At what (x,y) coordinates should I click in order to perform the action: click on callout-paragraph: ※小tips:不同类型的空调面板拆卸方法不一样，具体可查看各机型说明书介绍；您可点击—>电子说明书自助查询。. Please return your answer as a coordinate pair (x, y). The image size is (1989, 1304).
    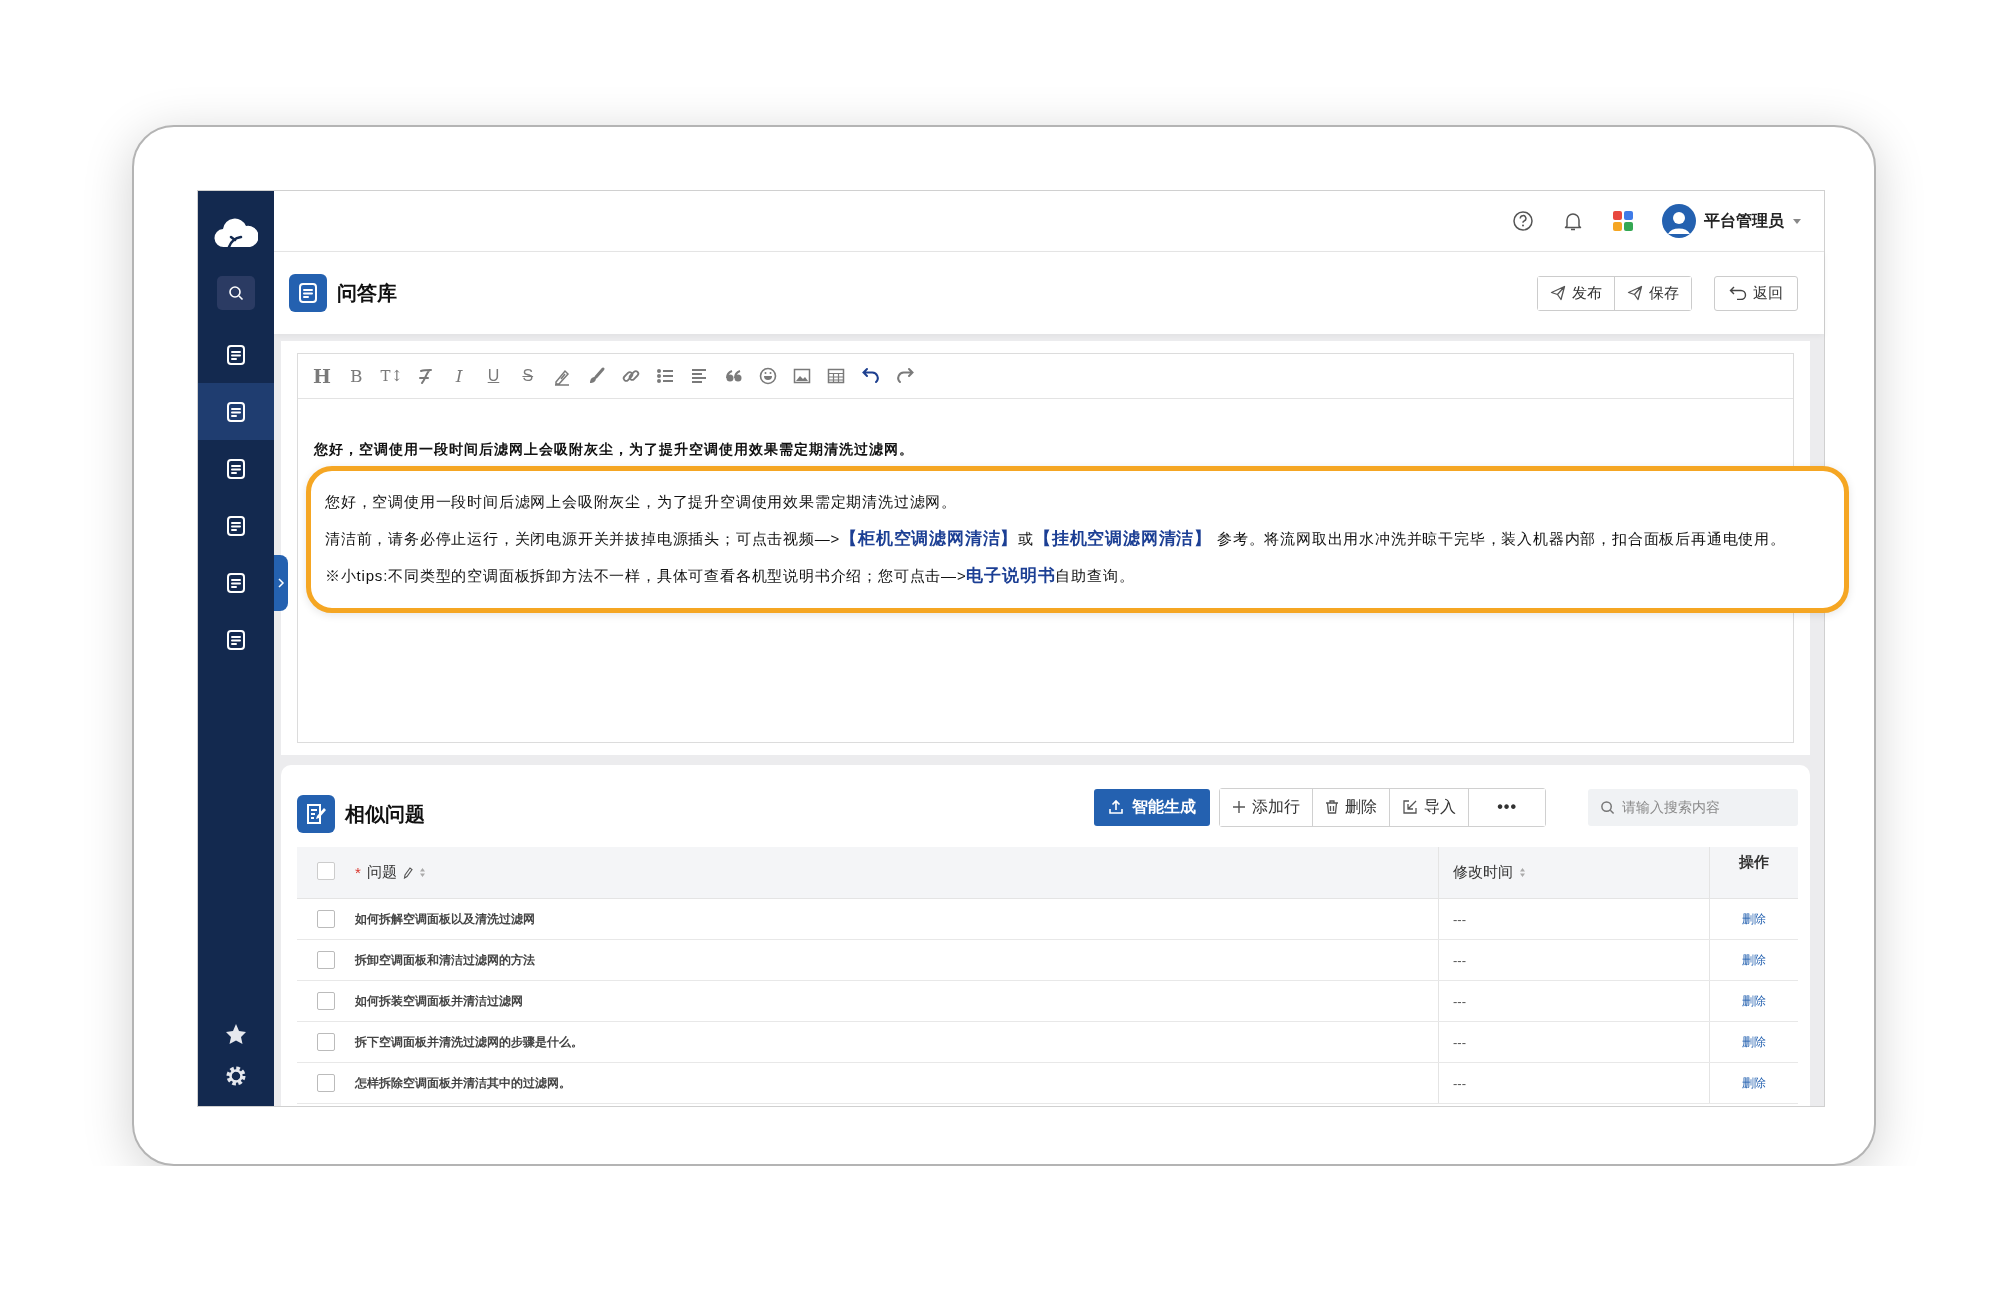
    Looking at the image, I should click on (730, 576).